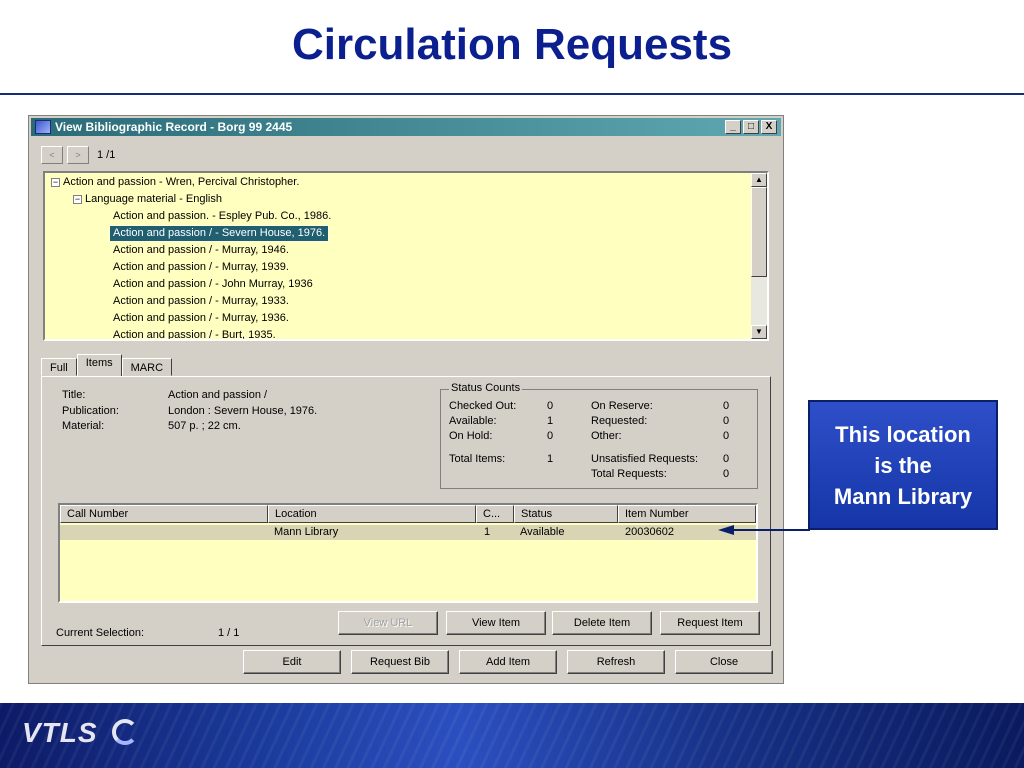 Image resolution: width=1024 pixels, height=768 pixels. I want to click on tree-item: Action and passion / - Burt, 1935., so click(194, 333).